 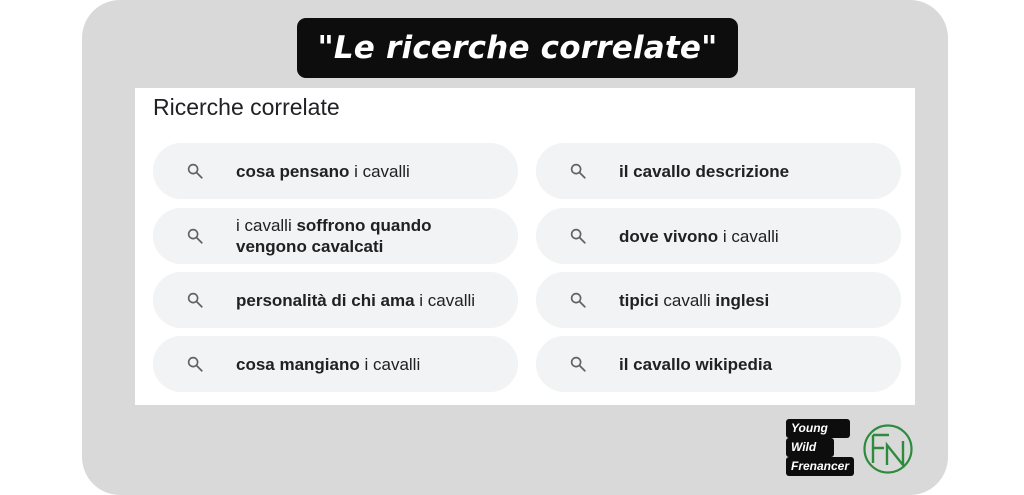 I want to click on brand-line-young: Young, so click(x=818, y=428).